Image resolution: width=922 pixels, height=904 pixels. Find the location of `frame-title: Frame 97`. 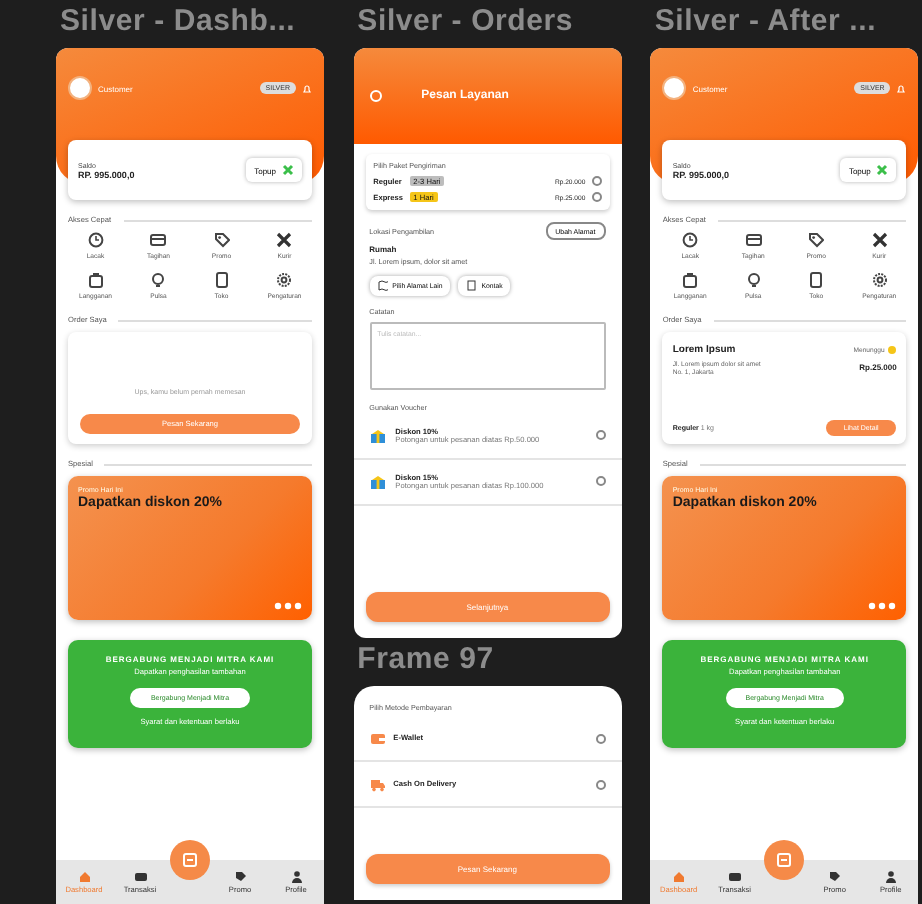

frame-title: Frame 97 is located at coordinates (425, 660).